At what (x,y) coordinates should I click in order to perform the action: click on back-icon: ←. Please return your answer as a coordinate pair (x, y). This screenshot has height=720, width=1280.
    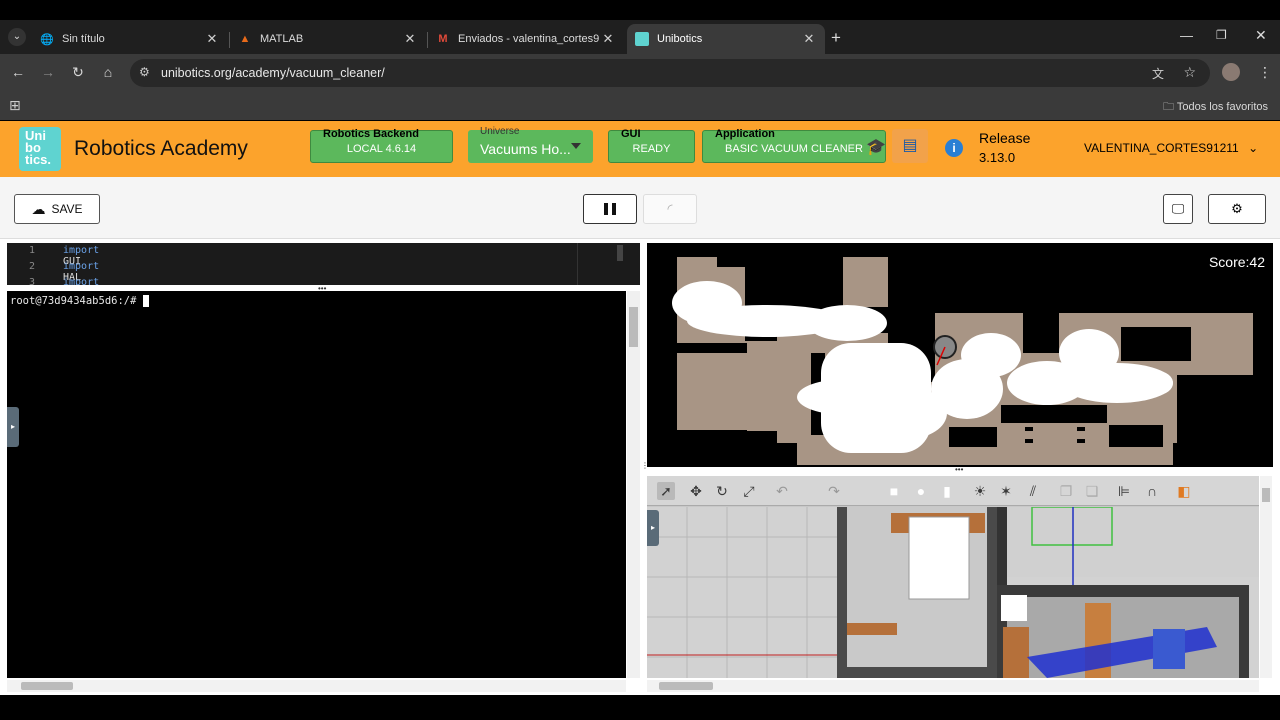
    Looking at the image, I should click on (18, 72).